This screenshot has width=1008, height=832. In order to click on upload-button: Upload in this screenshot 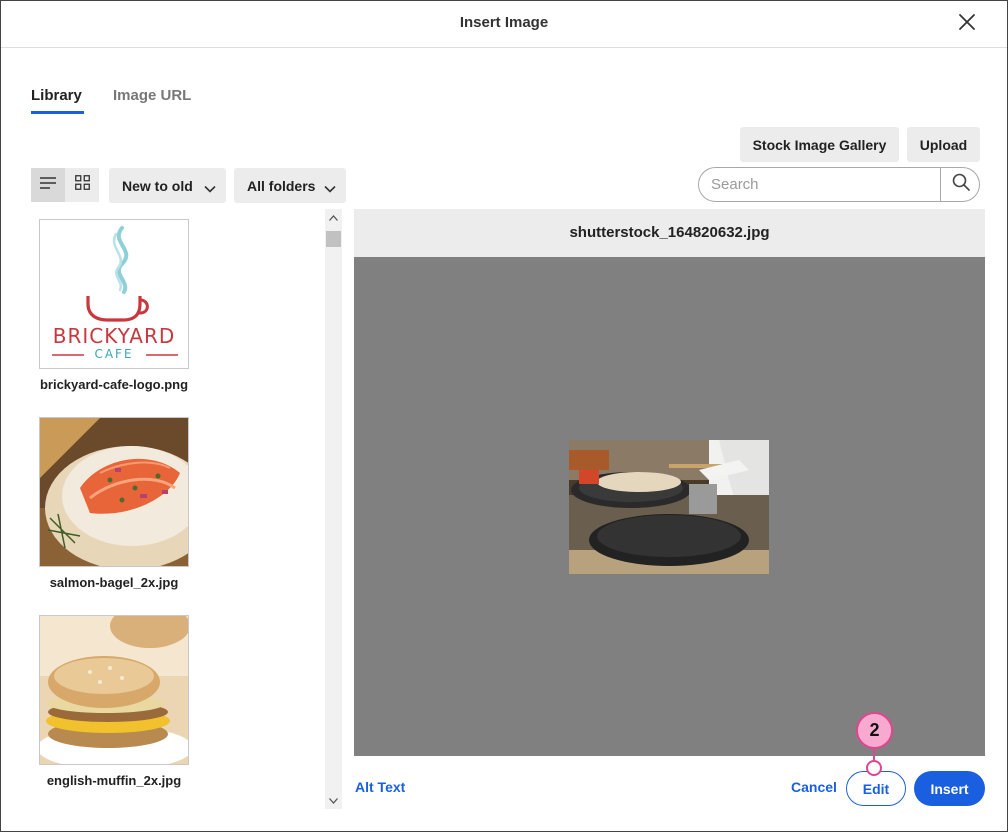, I will do `click(943, 144)`.